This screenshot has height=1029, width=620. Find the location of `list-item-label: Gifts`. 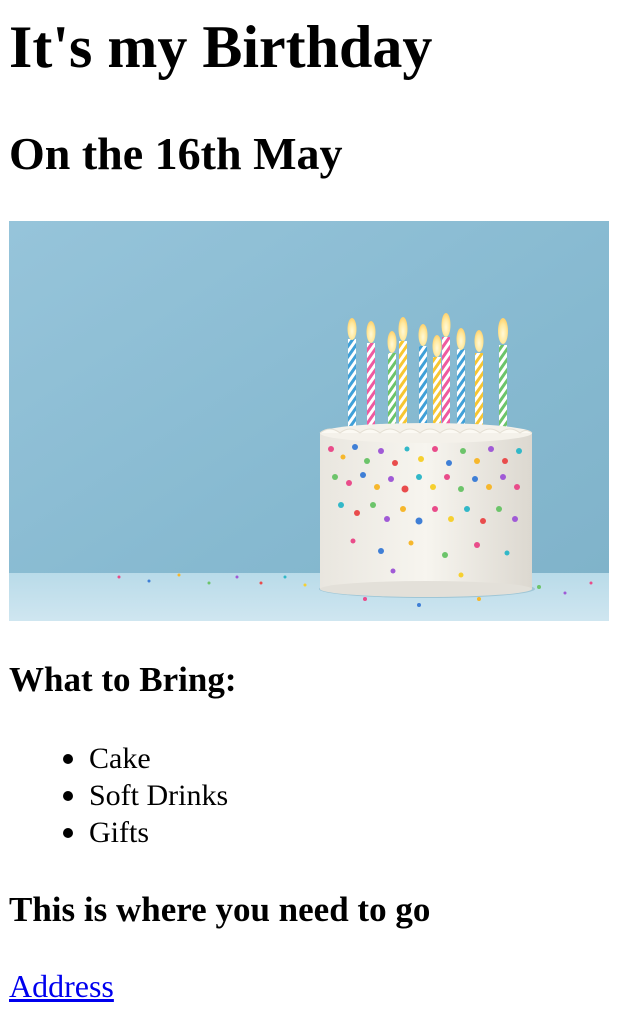

list-item-label: Gifts is located at coordinates (119, 832).